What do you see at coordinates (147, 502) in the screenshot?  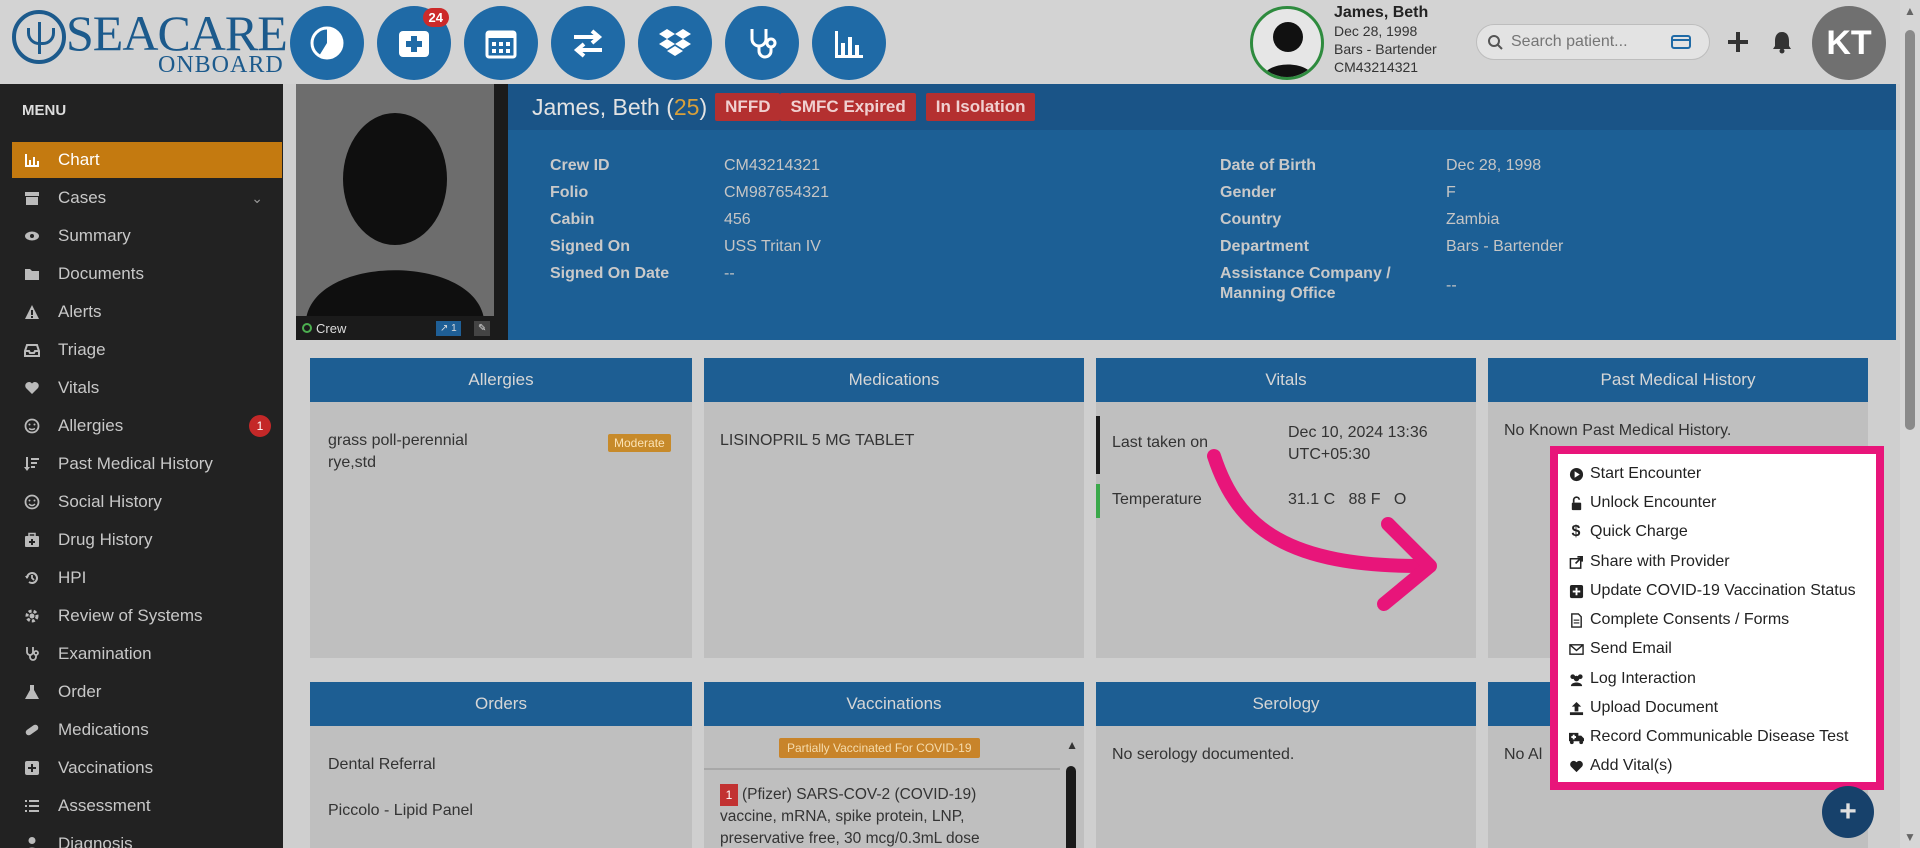 I see `sidebar-item-social-history: Social History` at bounding box center [147, 502].